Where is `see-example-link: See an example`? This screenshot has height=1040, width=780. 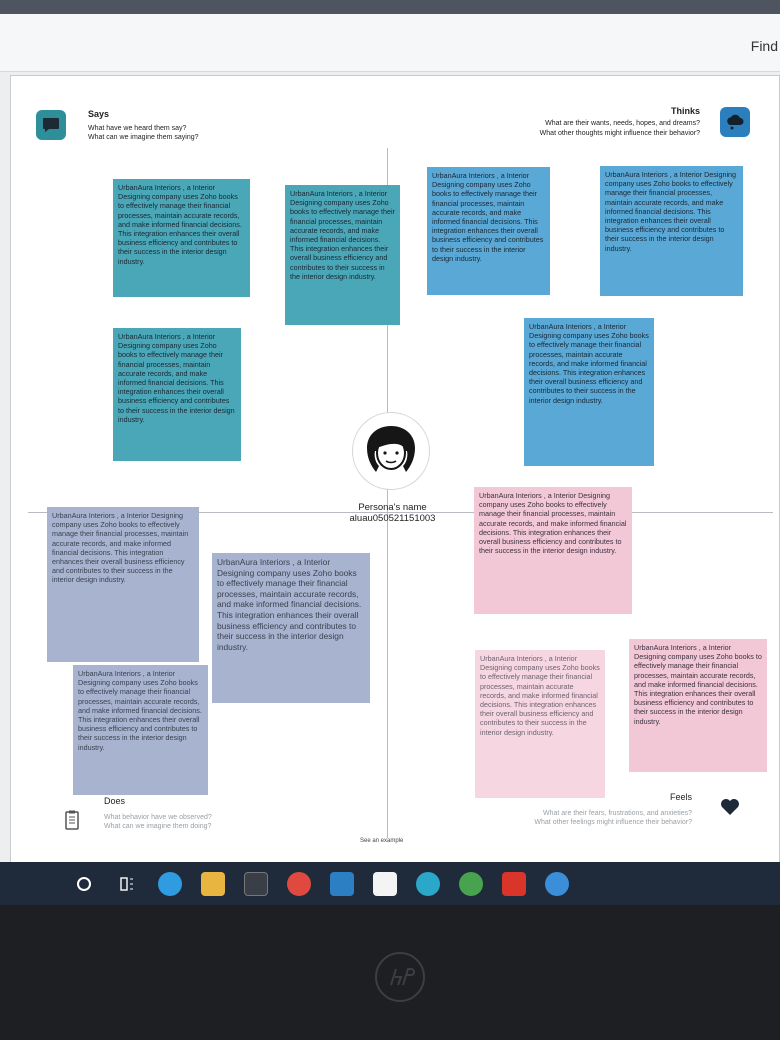 see-example-link: See an example is located at coordinates (381, 841).